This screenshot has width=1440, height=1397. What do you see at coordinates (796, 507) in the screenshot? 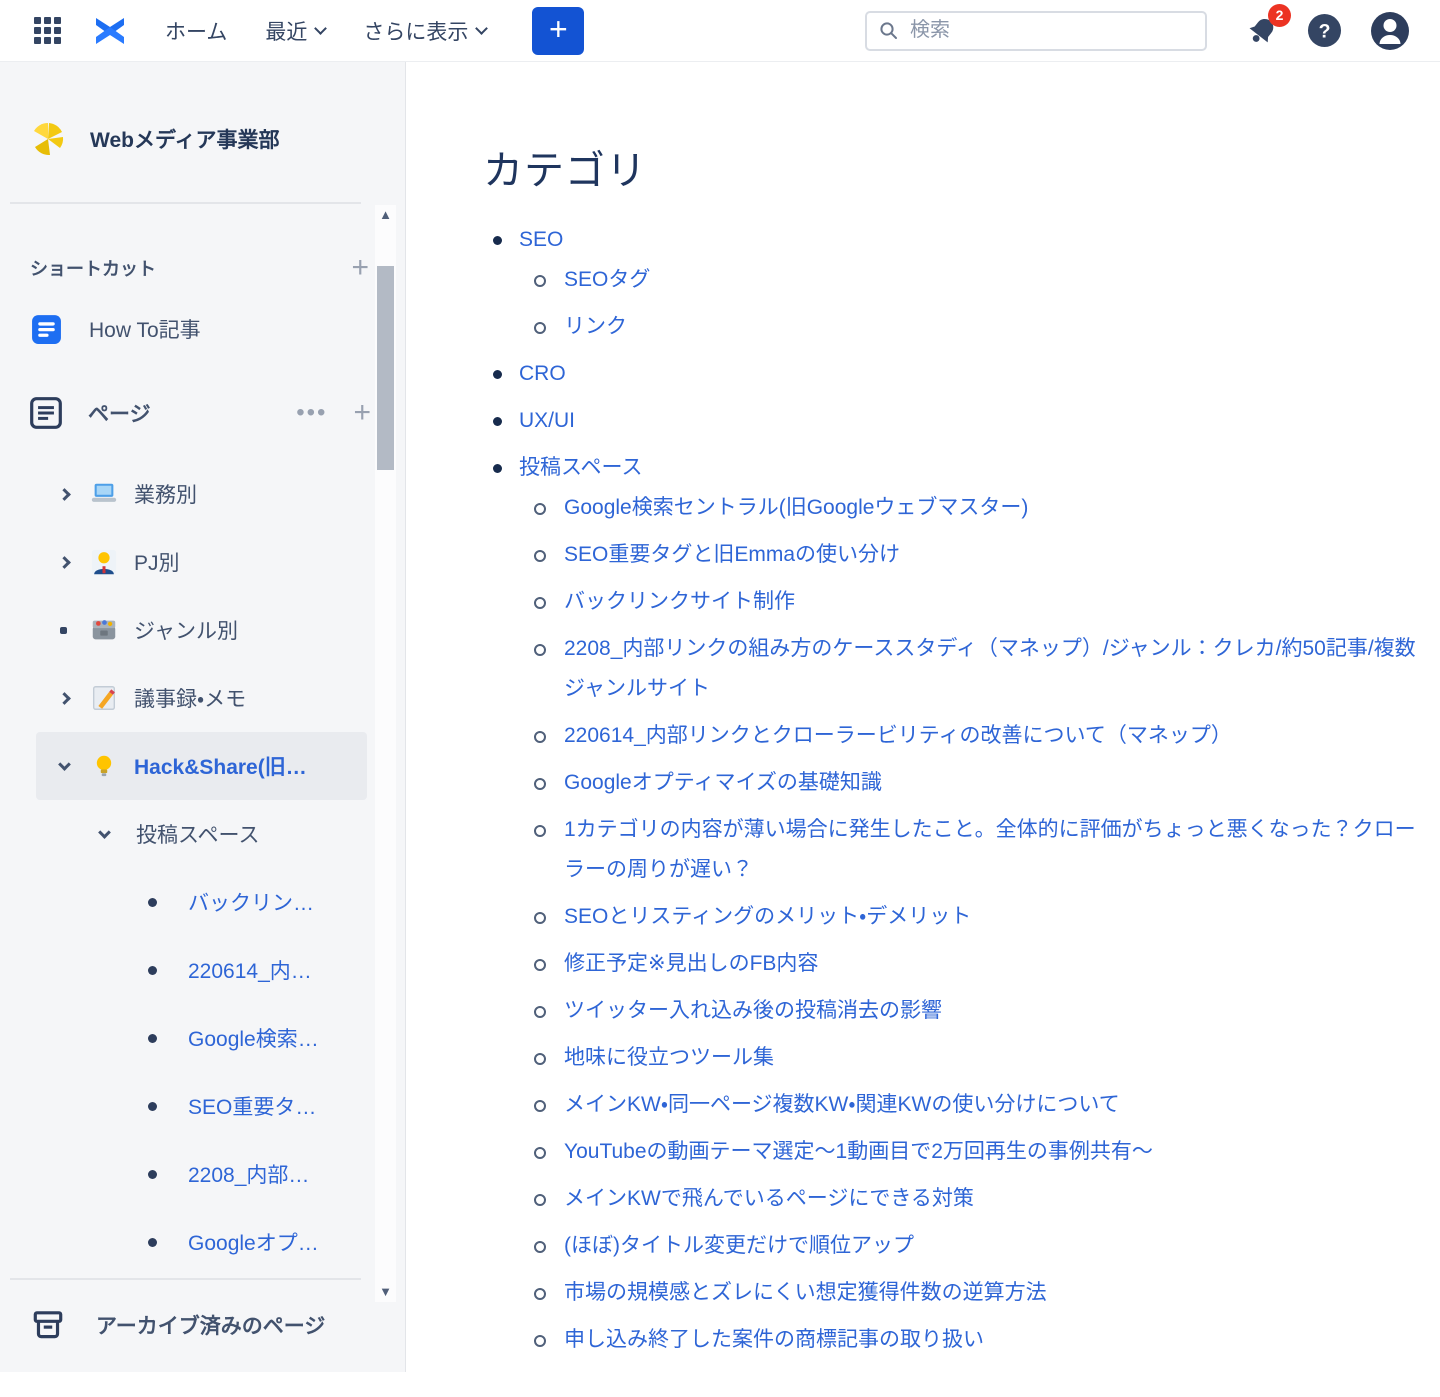
I see `page-link: Google検索セントラル(旧Googleウェブマスター)` at bounding box center [796, 507].